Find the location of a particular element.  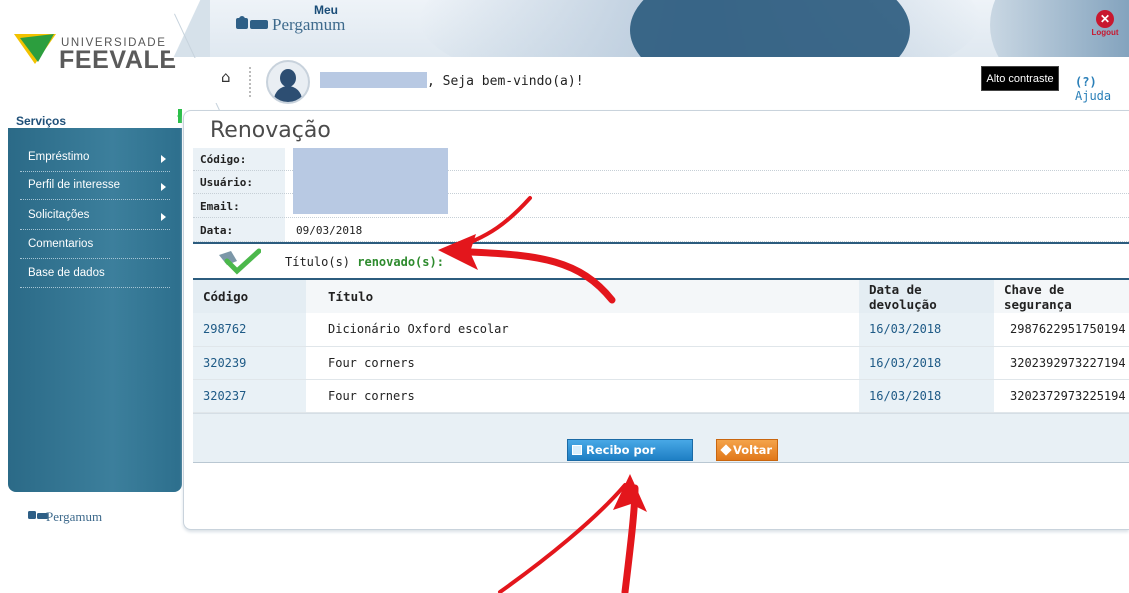

column-header-data-devolucao: Data de devolução is located at coordinates (926, 296).